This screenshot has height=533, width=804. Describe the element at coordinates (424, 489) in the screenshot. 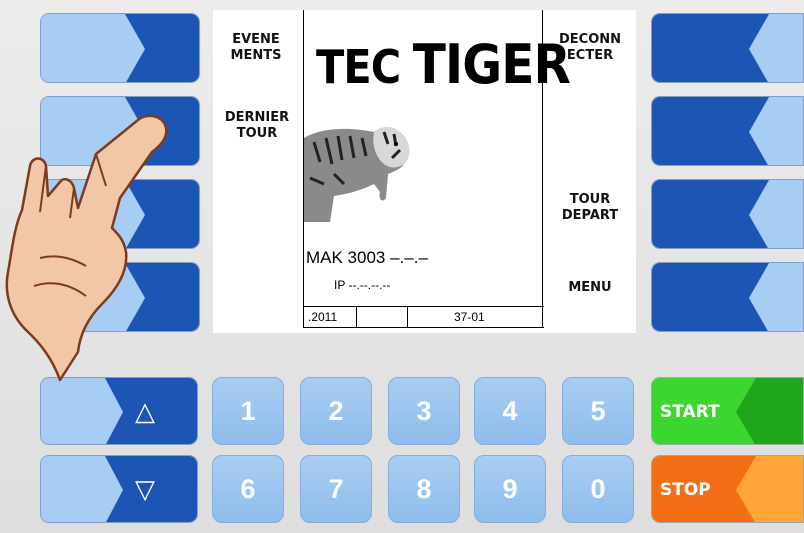

I see `key-8: 8` at that location.